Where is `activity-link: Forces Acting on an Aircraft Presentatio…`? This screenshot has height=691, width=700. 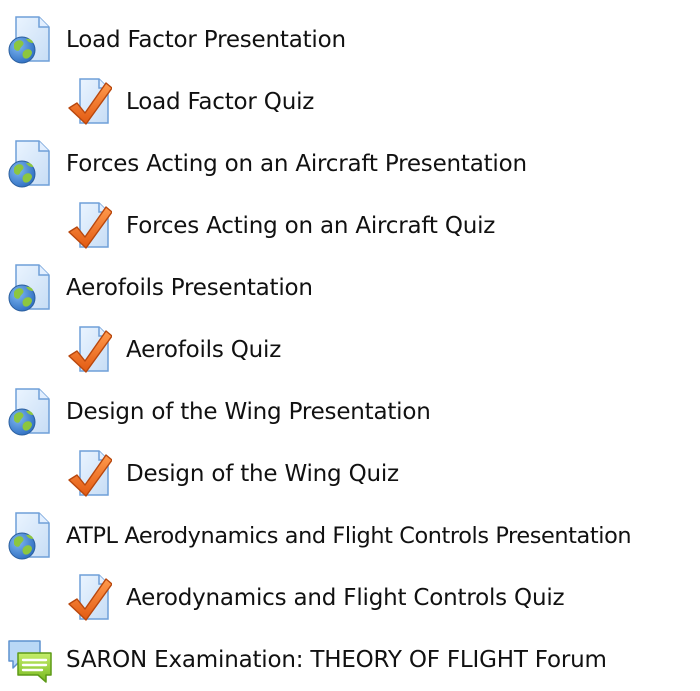
activity-link: Forces Acting on an Aircraft Presentatio… is located at coordinates (296, 164).